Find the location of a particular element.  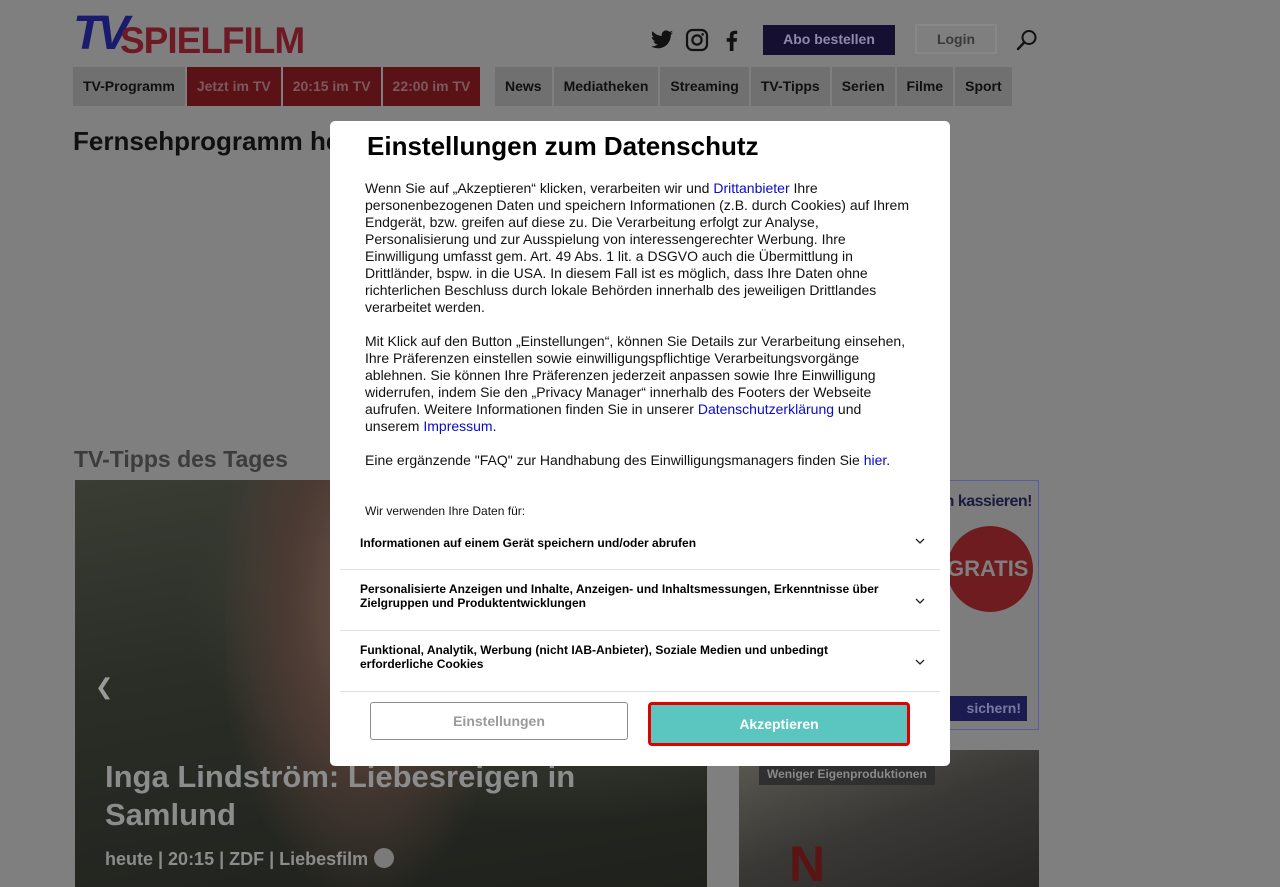

nav-filme: Filme is located at coordinates (925, 86).